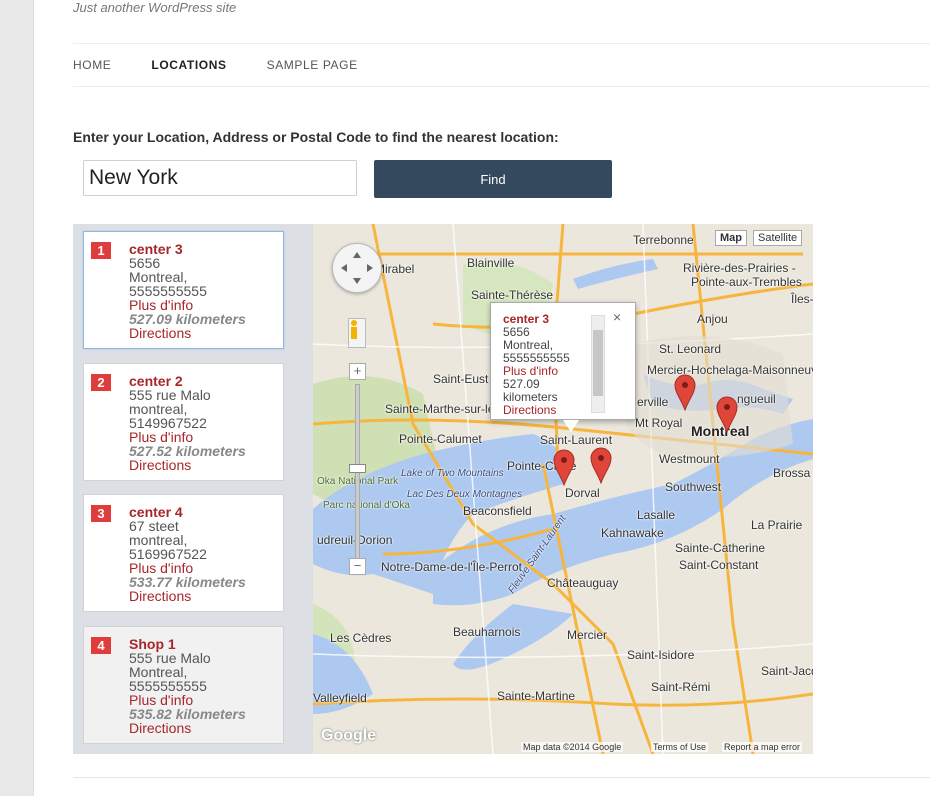 This screenshot has height=796, width=930. I want to click on info-window-scrollbar, so click(598, 364).